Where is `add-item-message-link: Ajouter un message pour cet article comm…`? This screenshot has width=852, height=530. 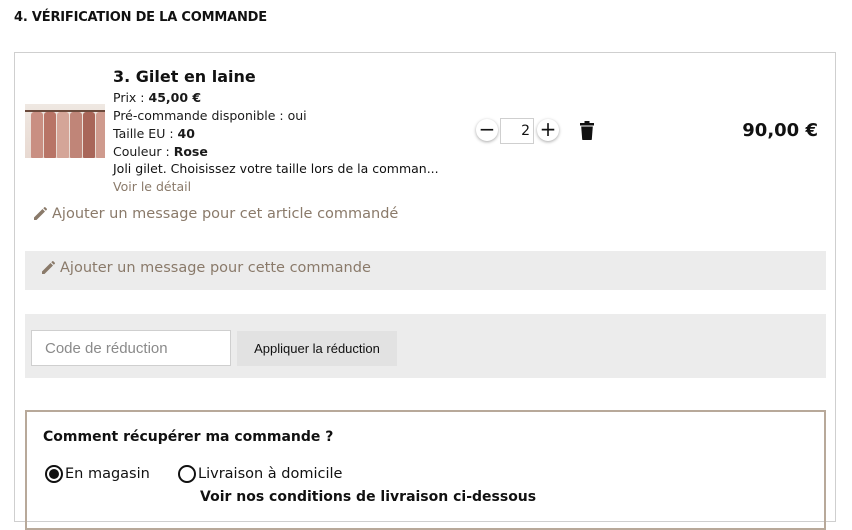 add-item-message-link: Ajouter un message pour cet article comm… is located at coordinates (215, 214).